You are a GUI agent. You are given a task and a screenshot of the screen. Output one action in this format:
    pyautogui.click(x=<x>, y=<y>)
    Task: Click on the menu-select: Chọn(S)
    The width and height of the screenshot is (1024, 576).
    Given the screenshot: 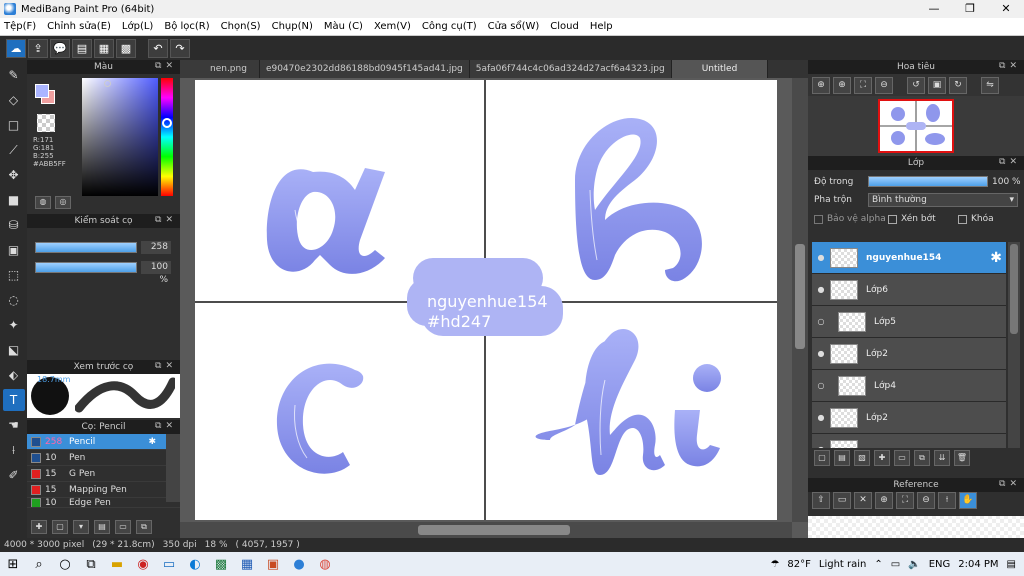 What is the action you would take?
    pyautogui.click(x=241, y=26)
    